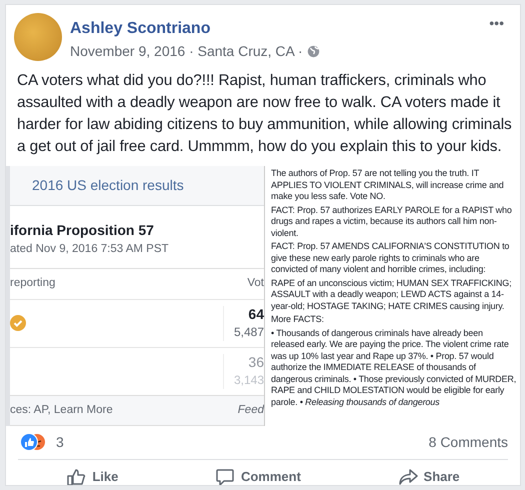  What do you see at coordinates (390, 258) in the screenshot?
I see `overlay-paragraph: FACT: Prop. 57 AMENDS CALIFORNIA'S CONSTITUTION to give these new early parole rights to criminals who are convicted of many violent and horrible crimes, including:` at bounding box center [390, 258].